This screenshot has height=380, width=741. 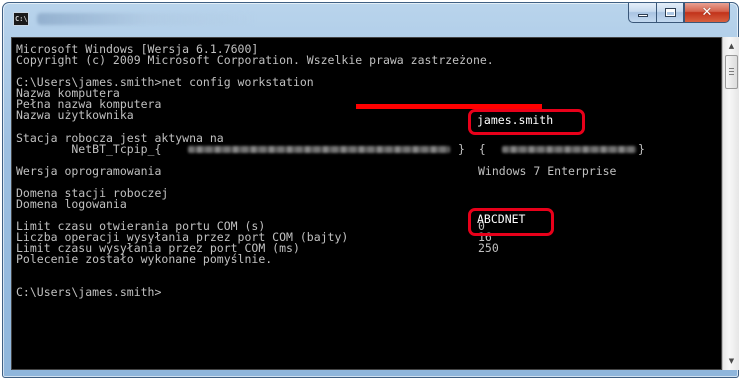 I want to click on com-send-timeout-value: 250, so click(x=488, y=248).